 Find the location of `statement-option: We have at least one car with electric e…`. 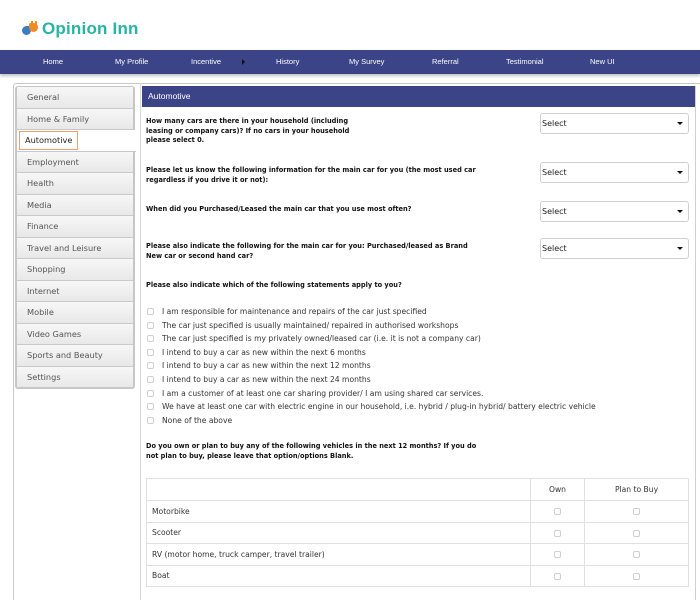

statement-option: We have at least one car with electric e… is located at coordinates (371, 406).